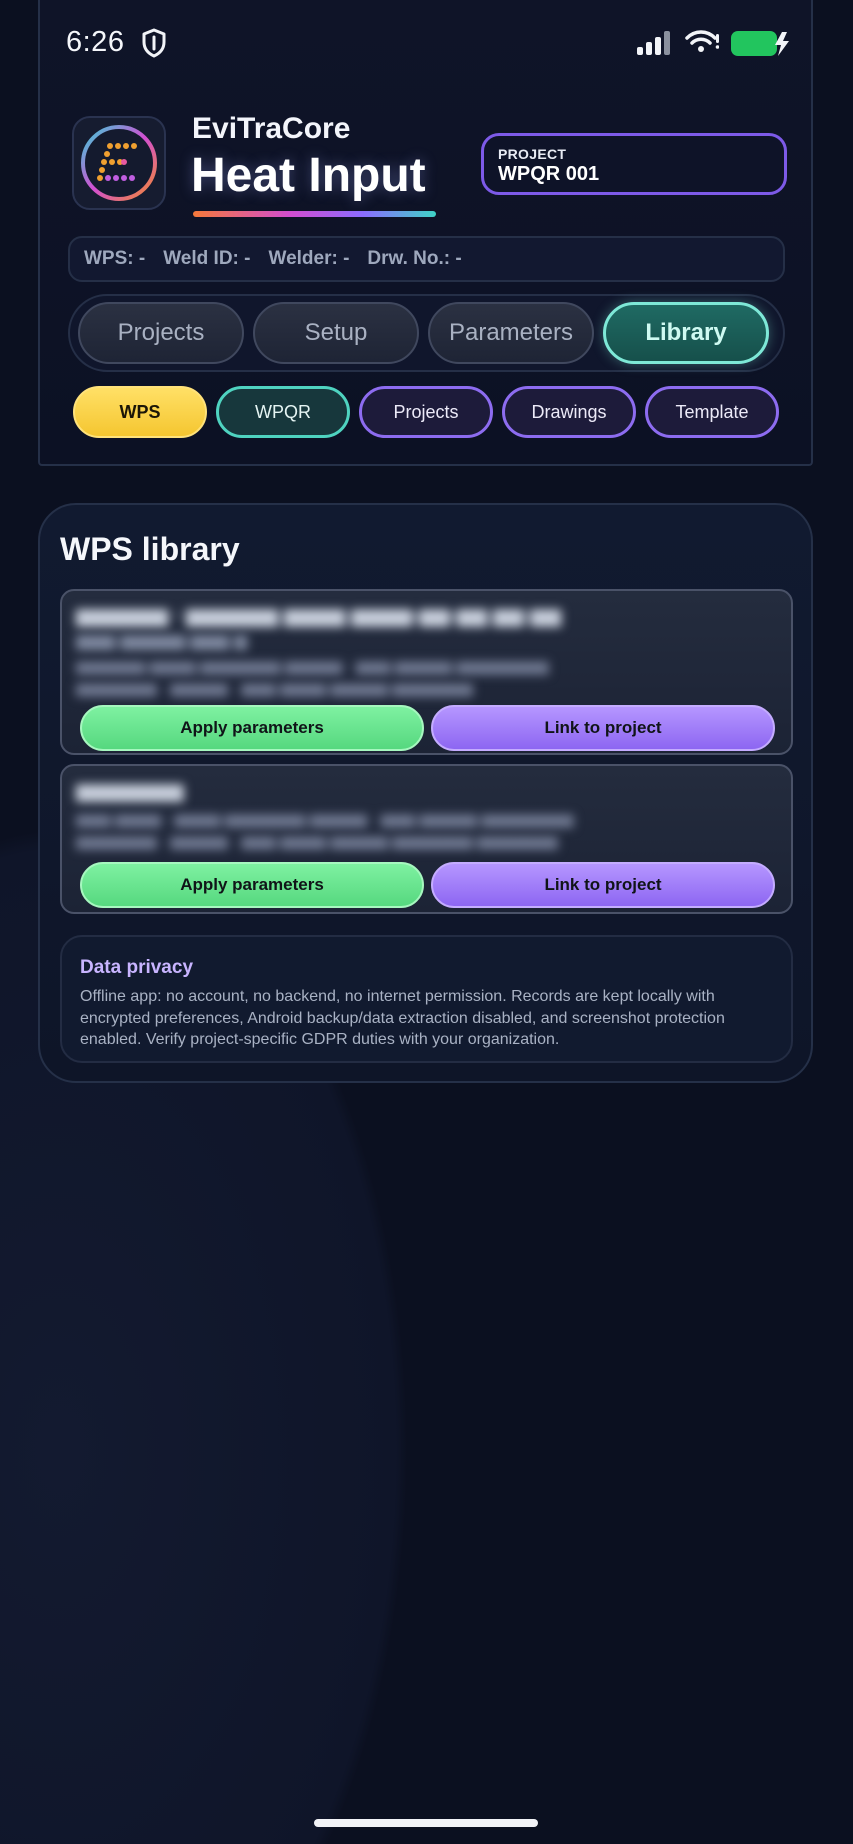 The width and height of the screenshot is (853, 1844). Describe the element at coordinates (140, 412) in the screenshot. I see `chip-wps: WPS` at that location.